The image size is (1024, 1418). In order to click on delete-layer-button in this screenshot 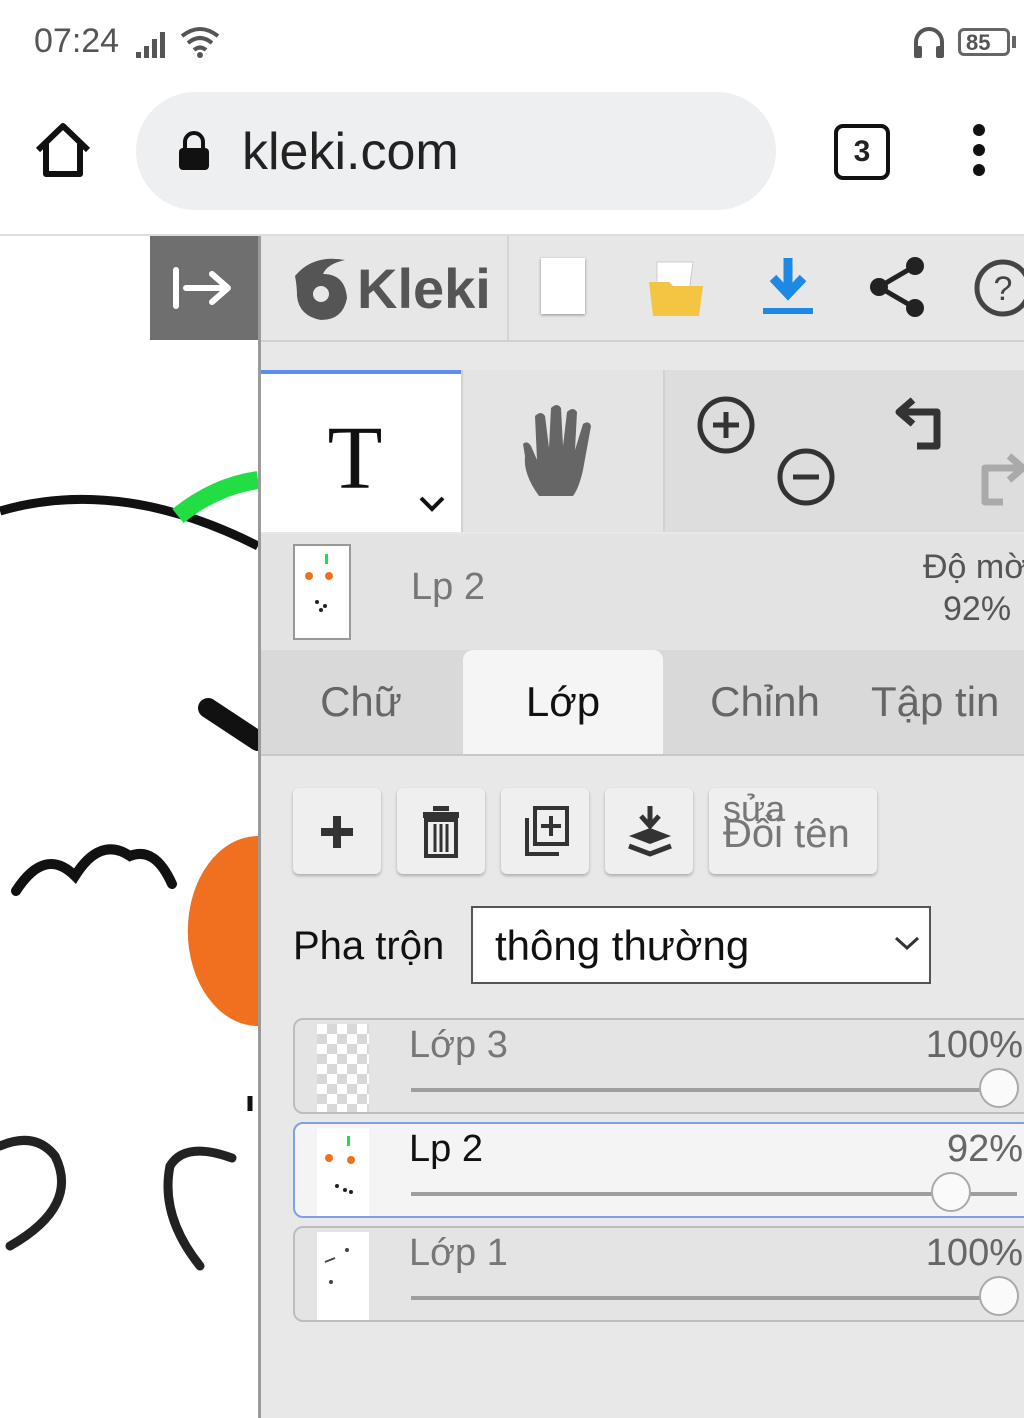, I will do `click(441, 831)`.